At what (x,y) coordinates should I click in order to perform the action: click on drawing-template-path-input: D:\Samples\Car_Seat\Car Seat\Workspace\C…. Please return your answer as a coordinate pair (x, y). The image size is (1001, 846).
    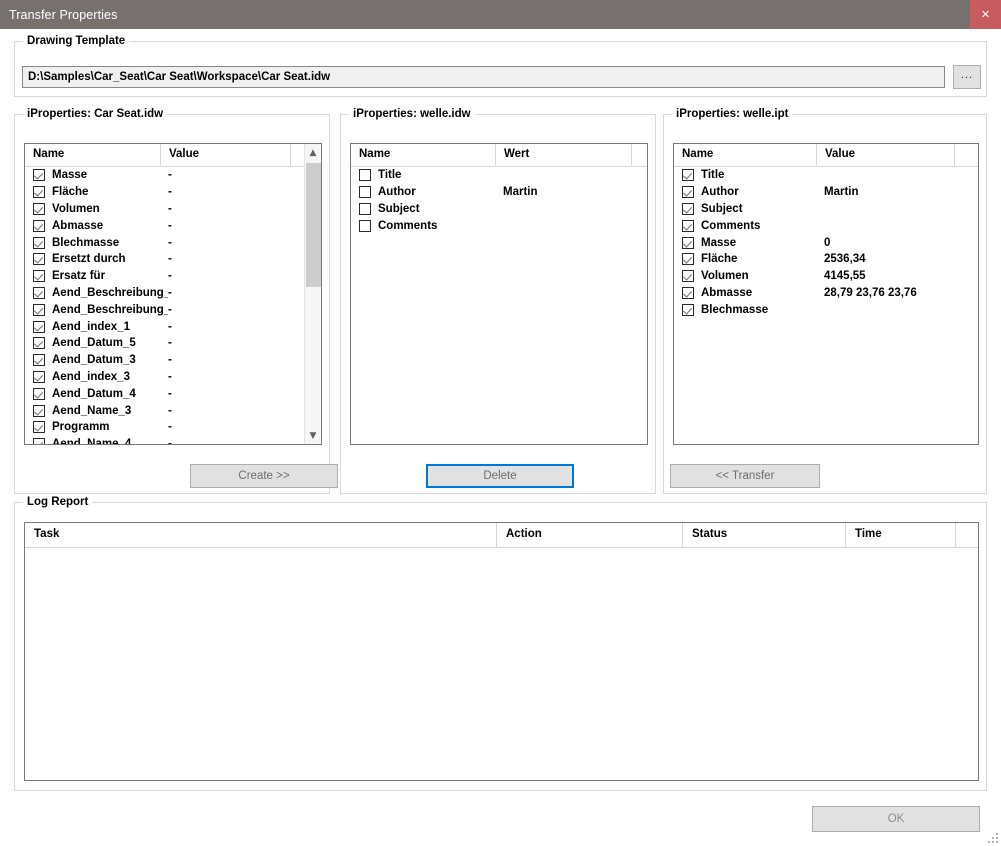
    Looking at the image, I should click on (483, 77).